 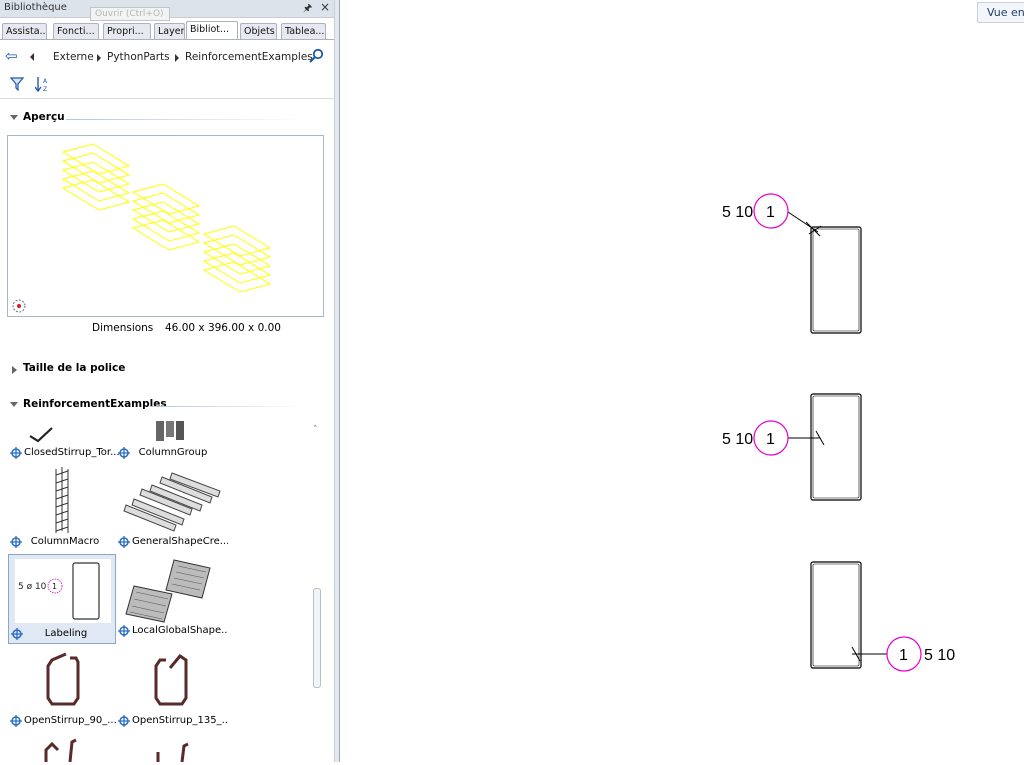 I want to click on library-item-label: ColumnGroup, so click(x=173, y=452).